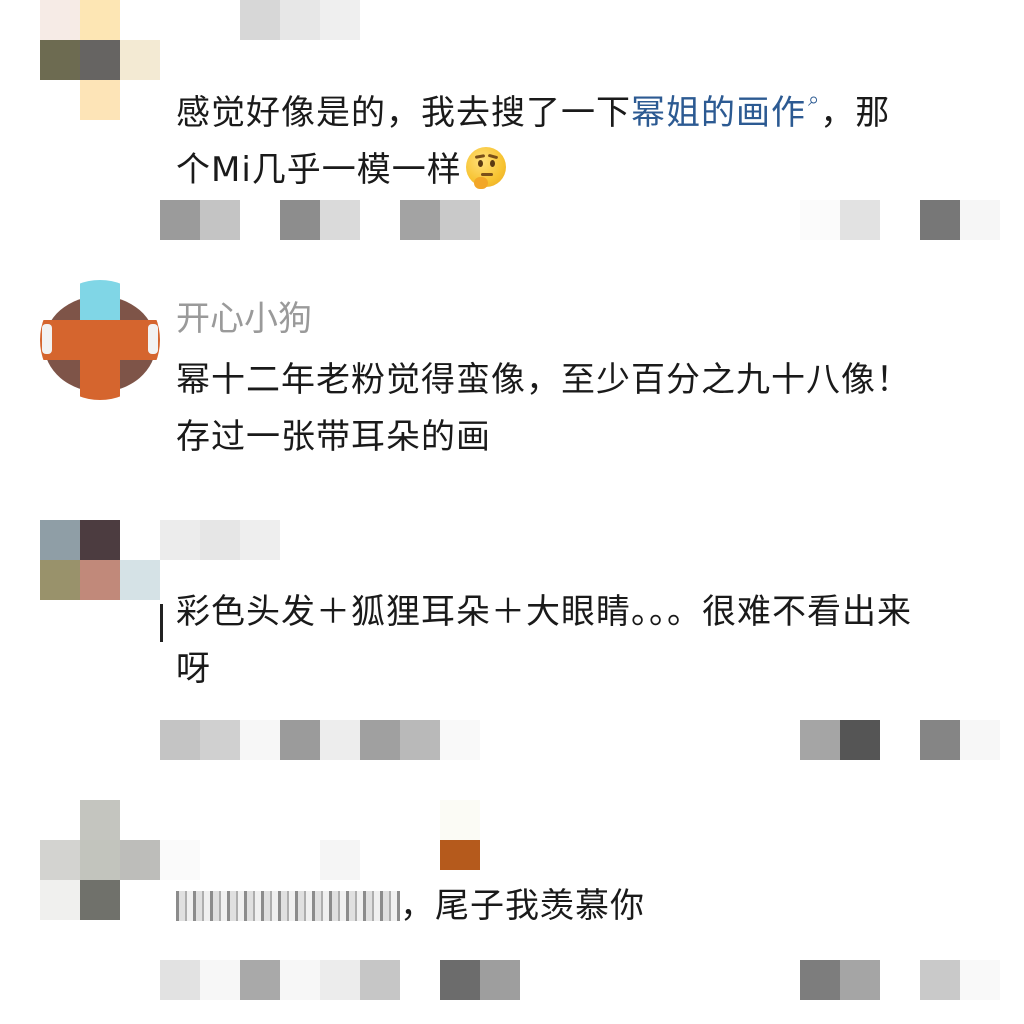 The height and width of the screenshot is (1024, 1024). I want to click on comment-text-line2: 存过一张带耳朵的画, so click(333, 437).